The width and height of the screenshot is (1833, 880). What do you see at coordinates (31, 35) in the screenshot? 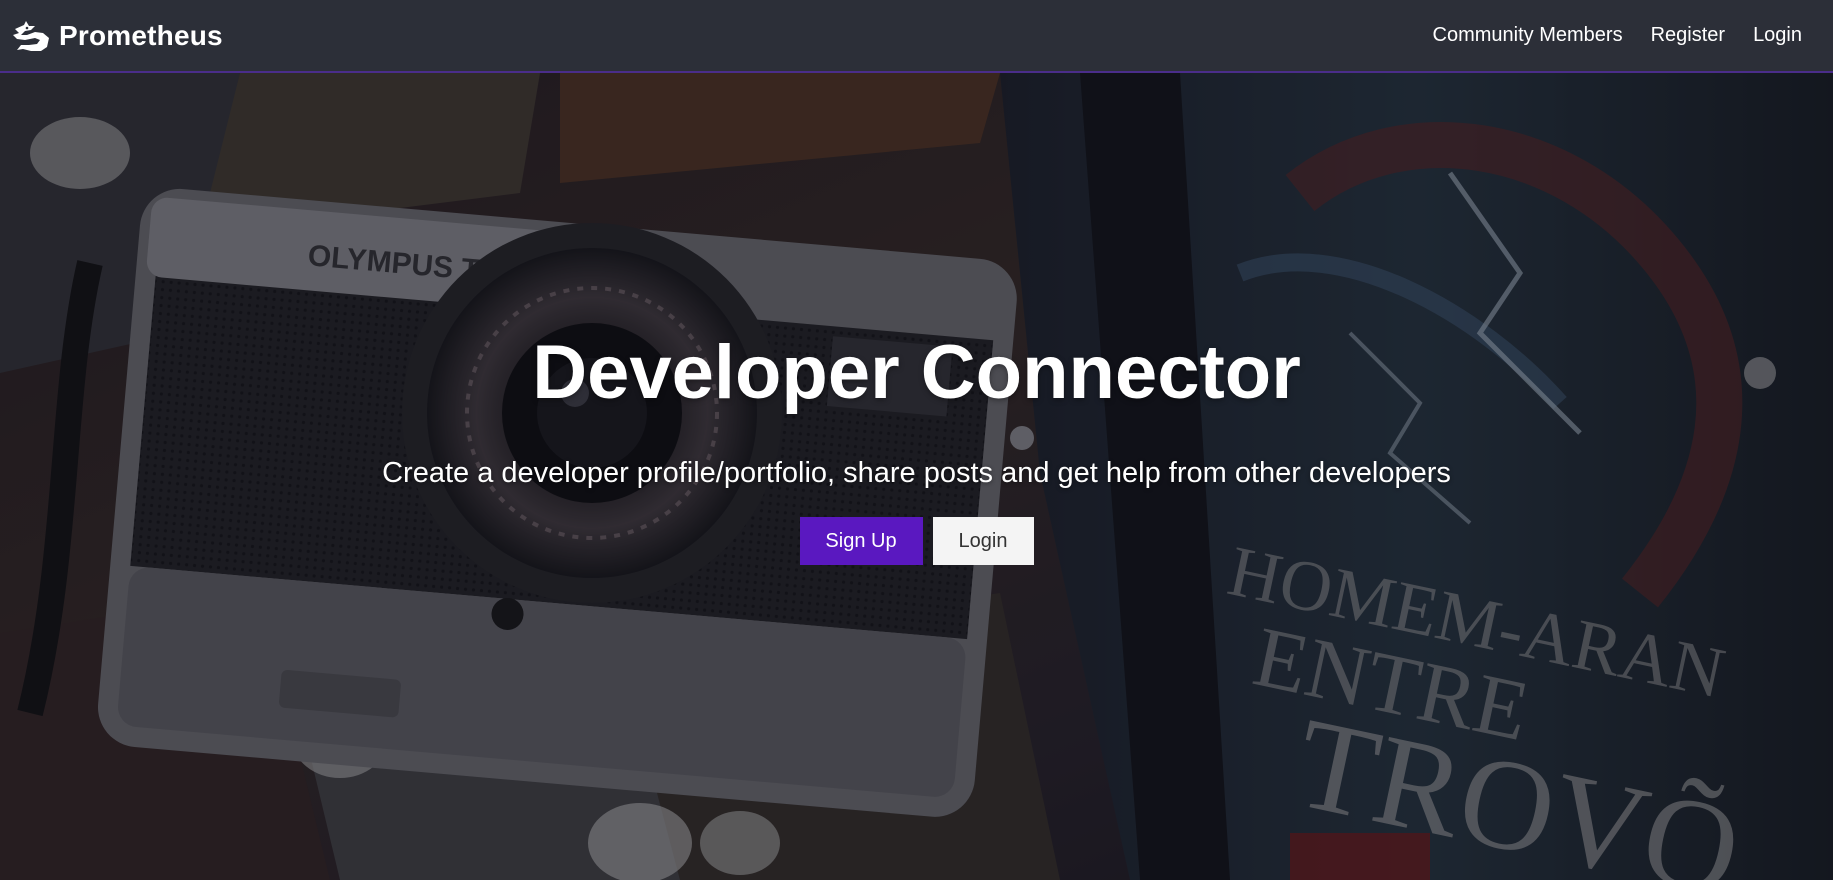
I see `dragon-logo-icon` at bounding box center [31, 35].